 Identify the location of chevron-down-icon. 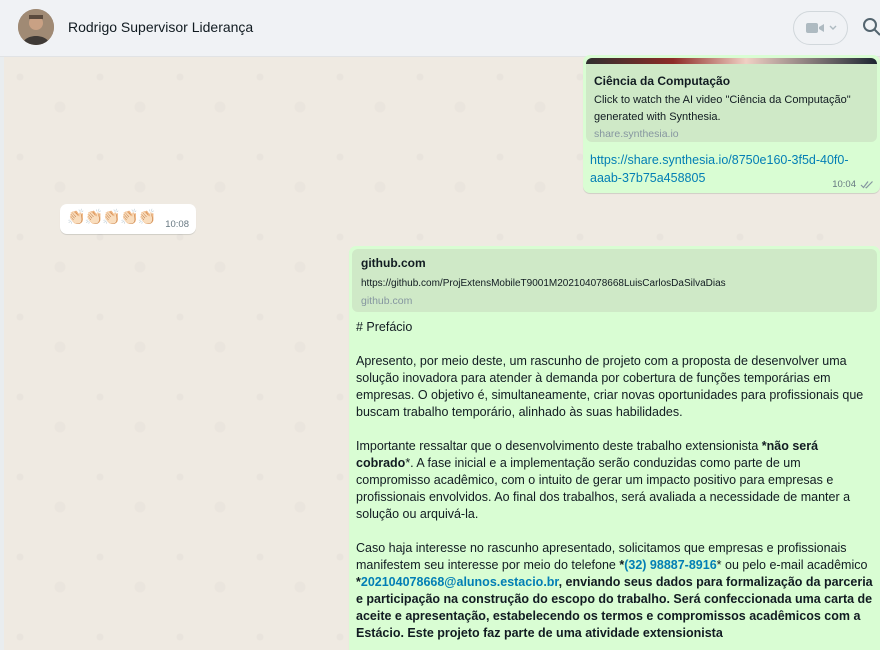
(832, 27).